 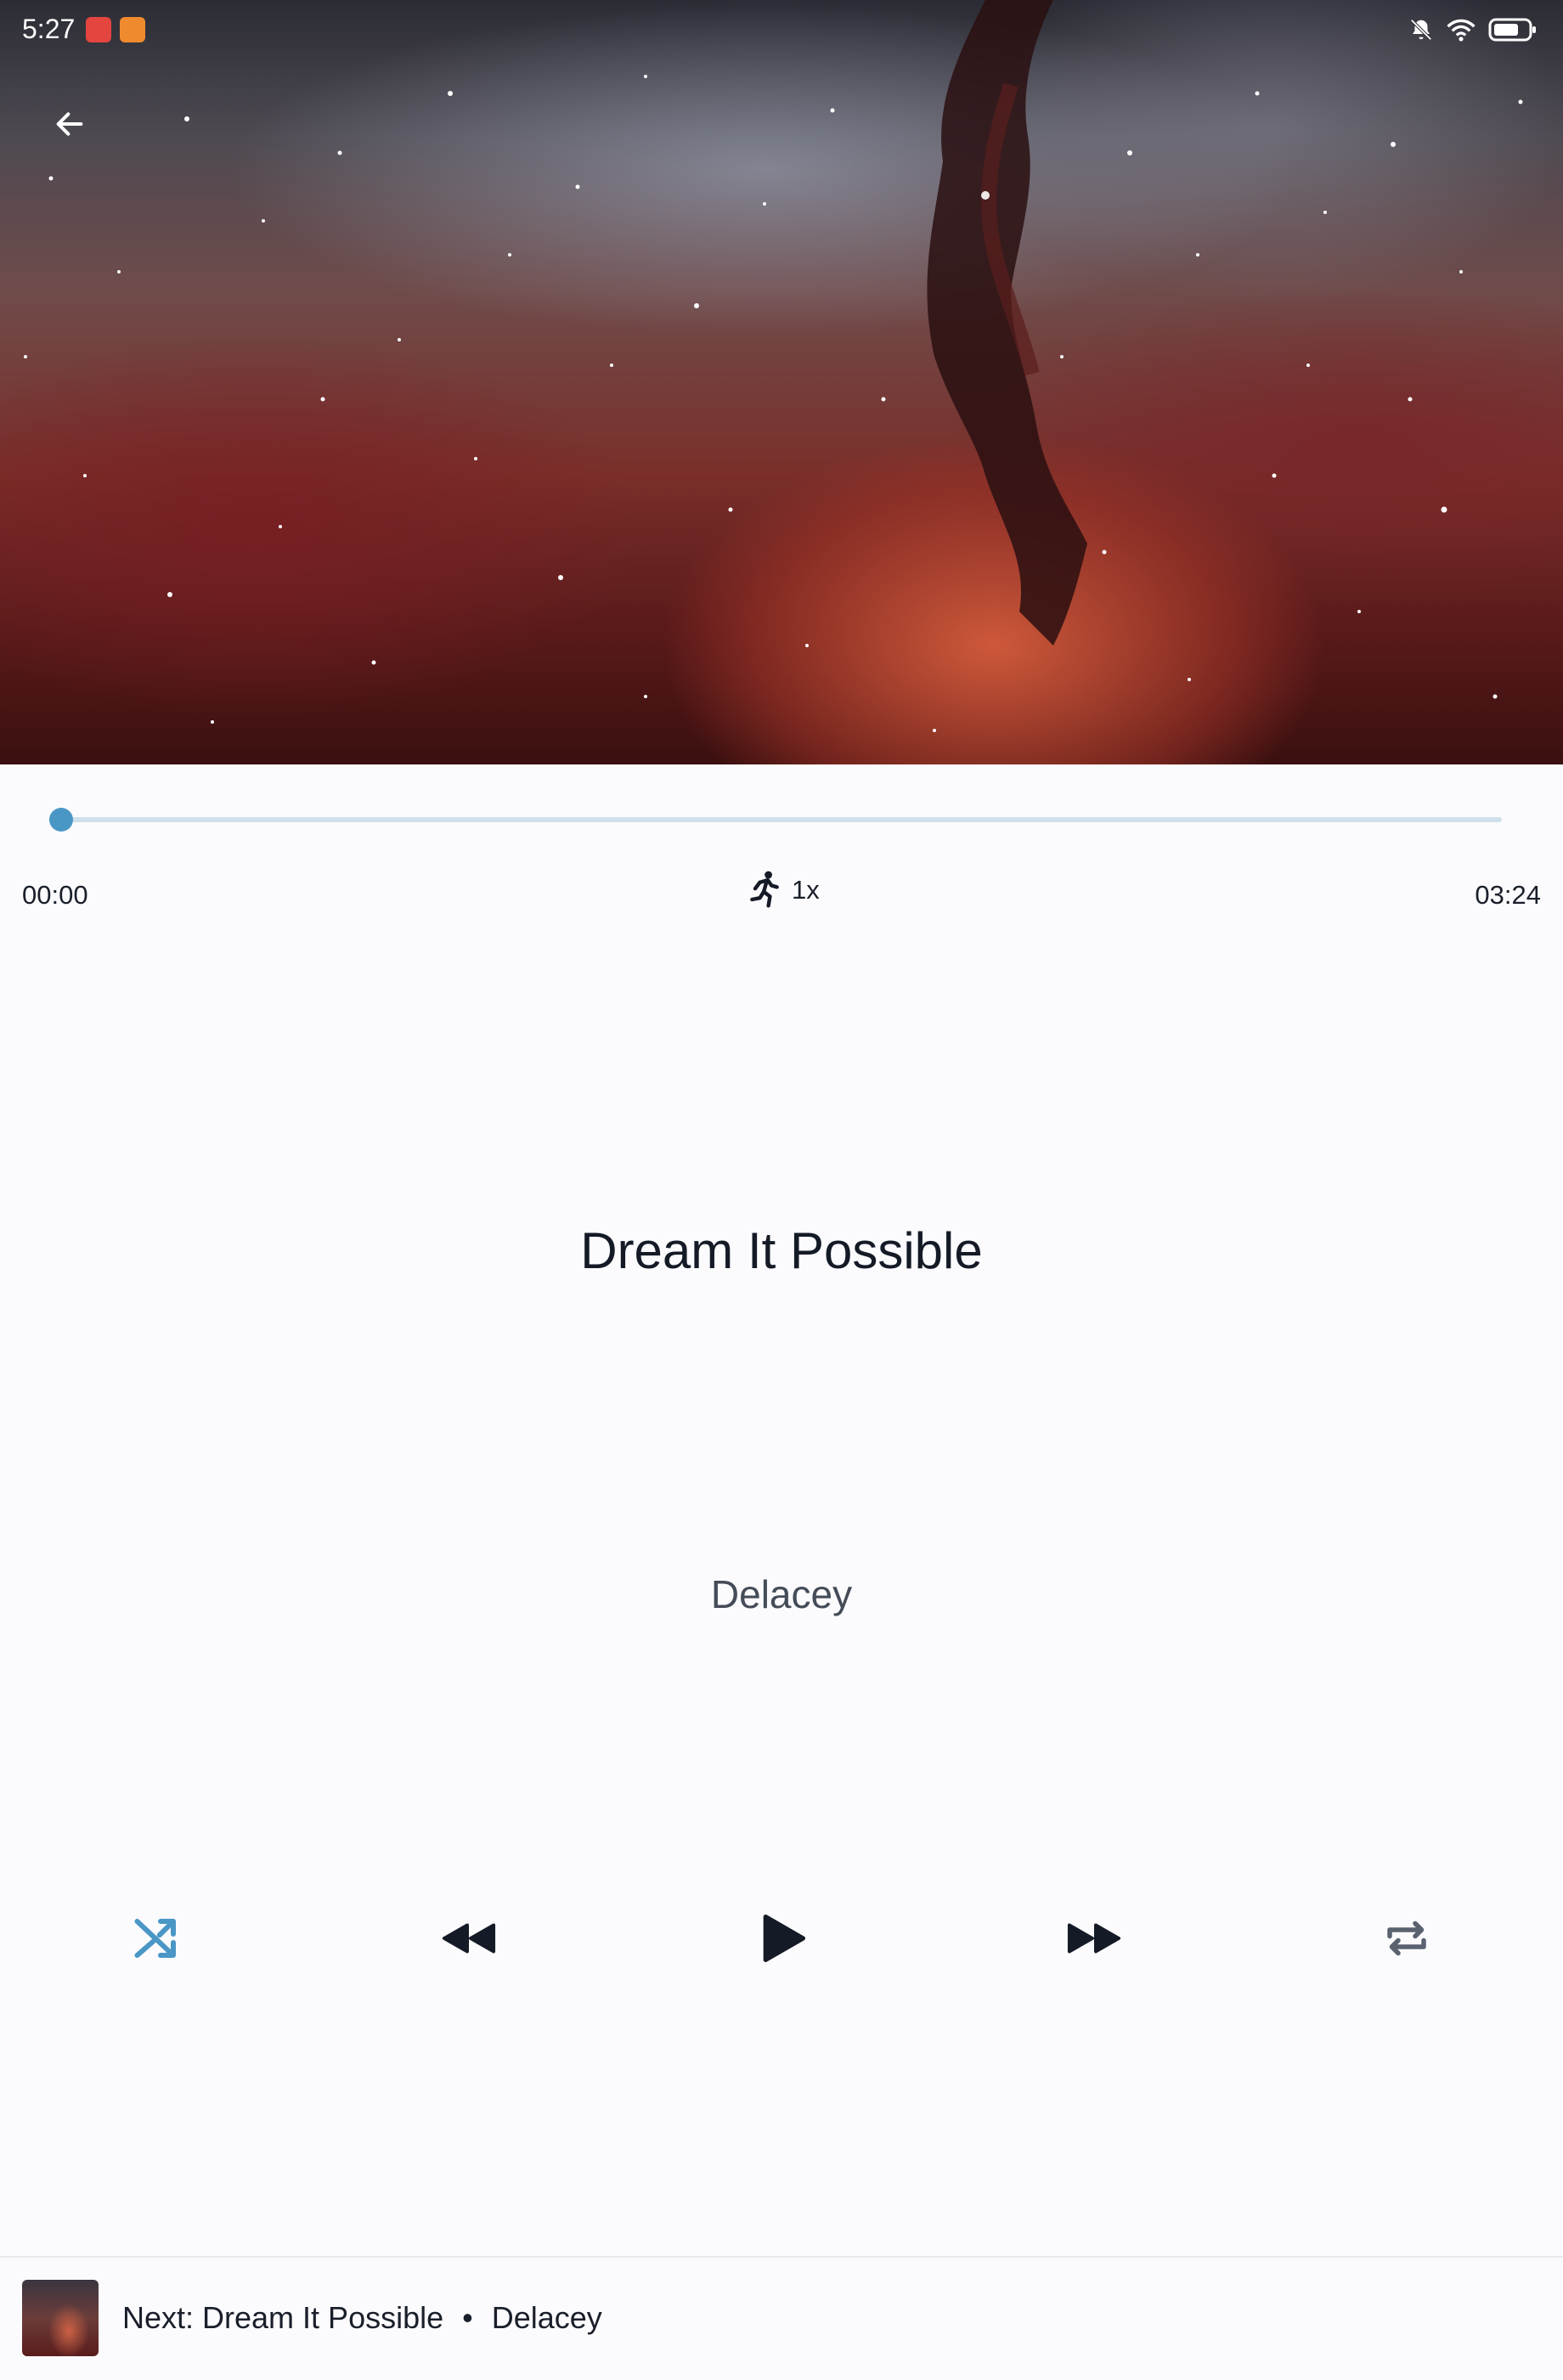 I want to click on current-time: 00:00, so click(x=55, y=895).